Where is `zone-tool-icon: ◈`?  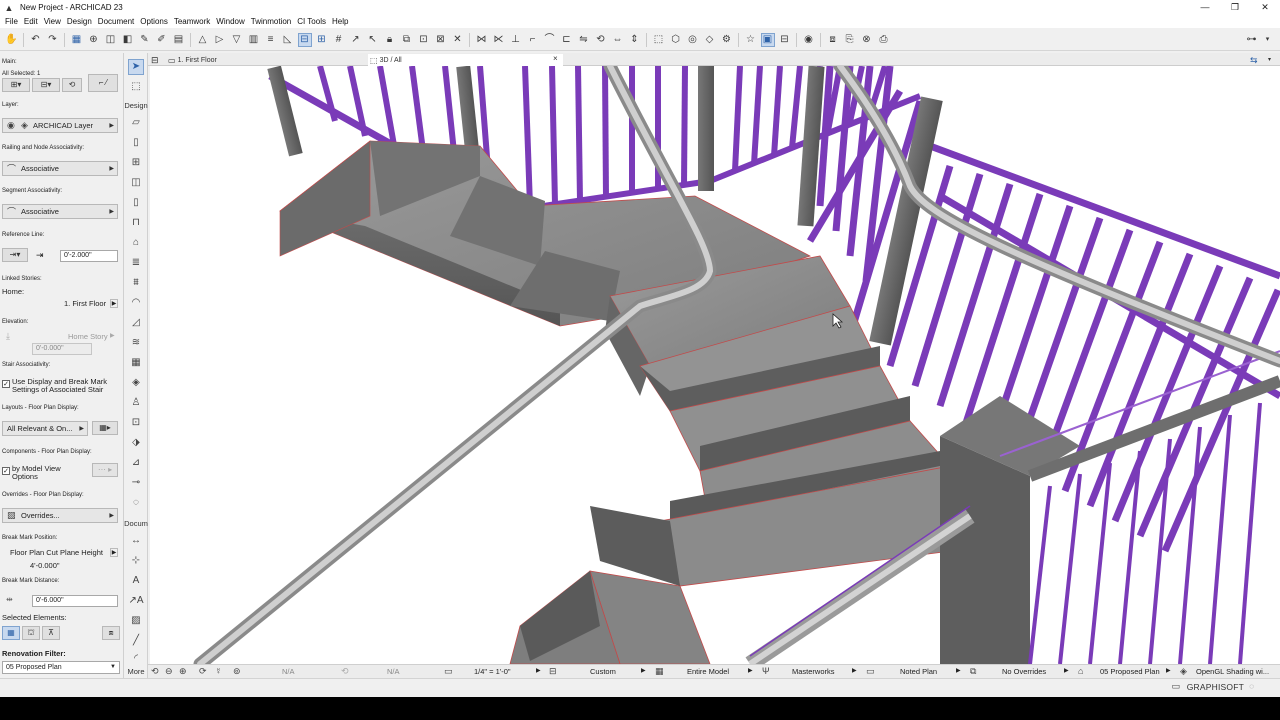
zone-tool-icon: ◈ is located at coordinates (136, 383).